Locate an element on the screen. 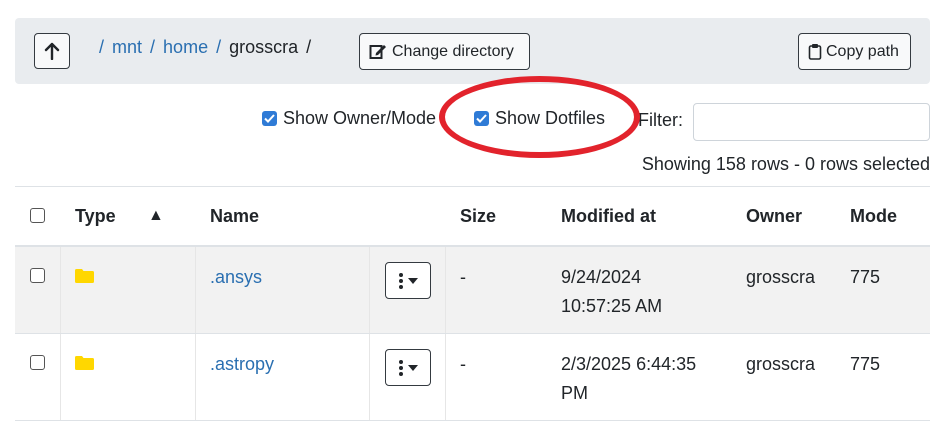  column-header-modified: Modified at is located at coordinates (608, 216).